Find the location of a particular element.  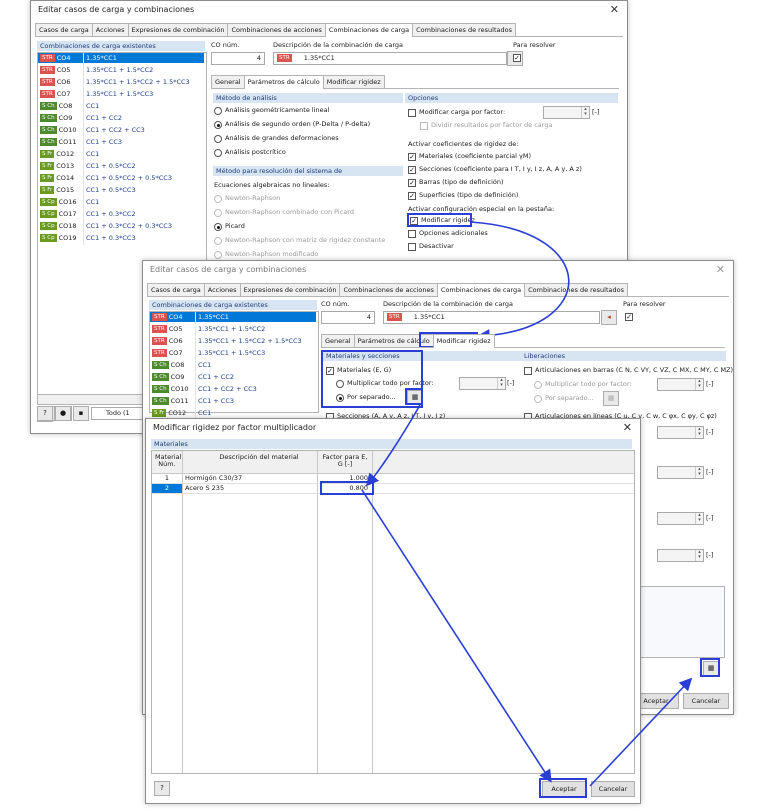

list-item: S Cp CO18 CC1 + 0.3*CC2 + 0.3*CC3 is located at coordinates (121, 226).